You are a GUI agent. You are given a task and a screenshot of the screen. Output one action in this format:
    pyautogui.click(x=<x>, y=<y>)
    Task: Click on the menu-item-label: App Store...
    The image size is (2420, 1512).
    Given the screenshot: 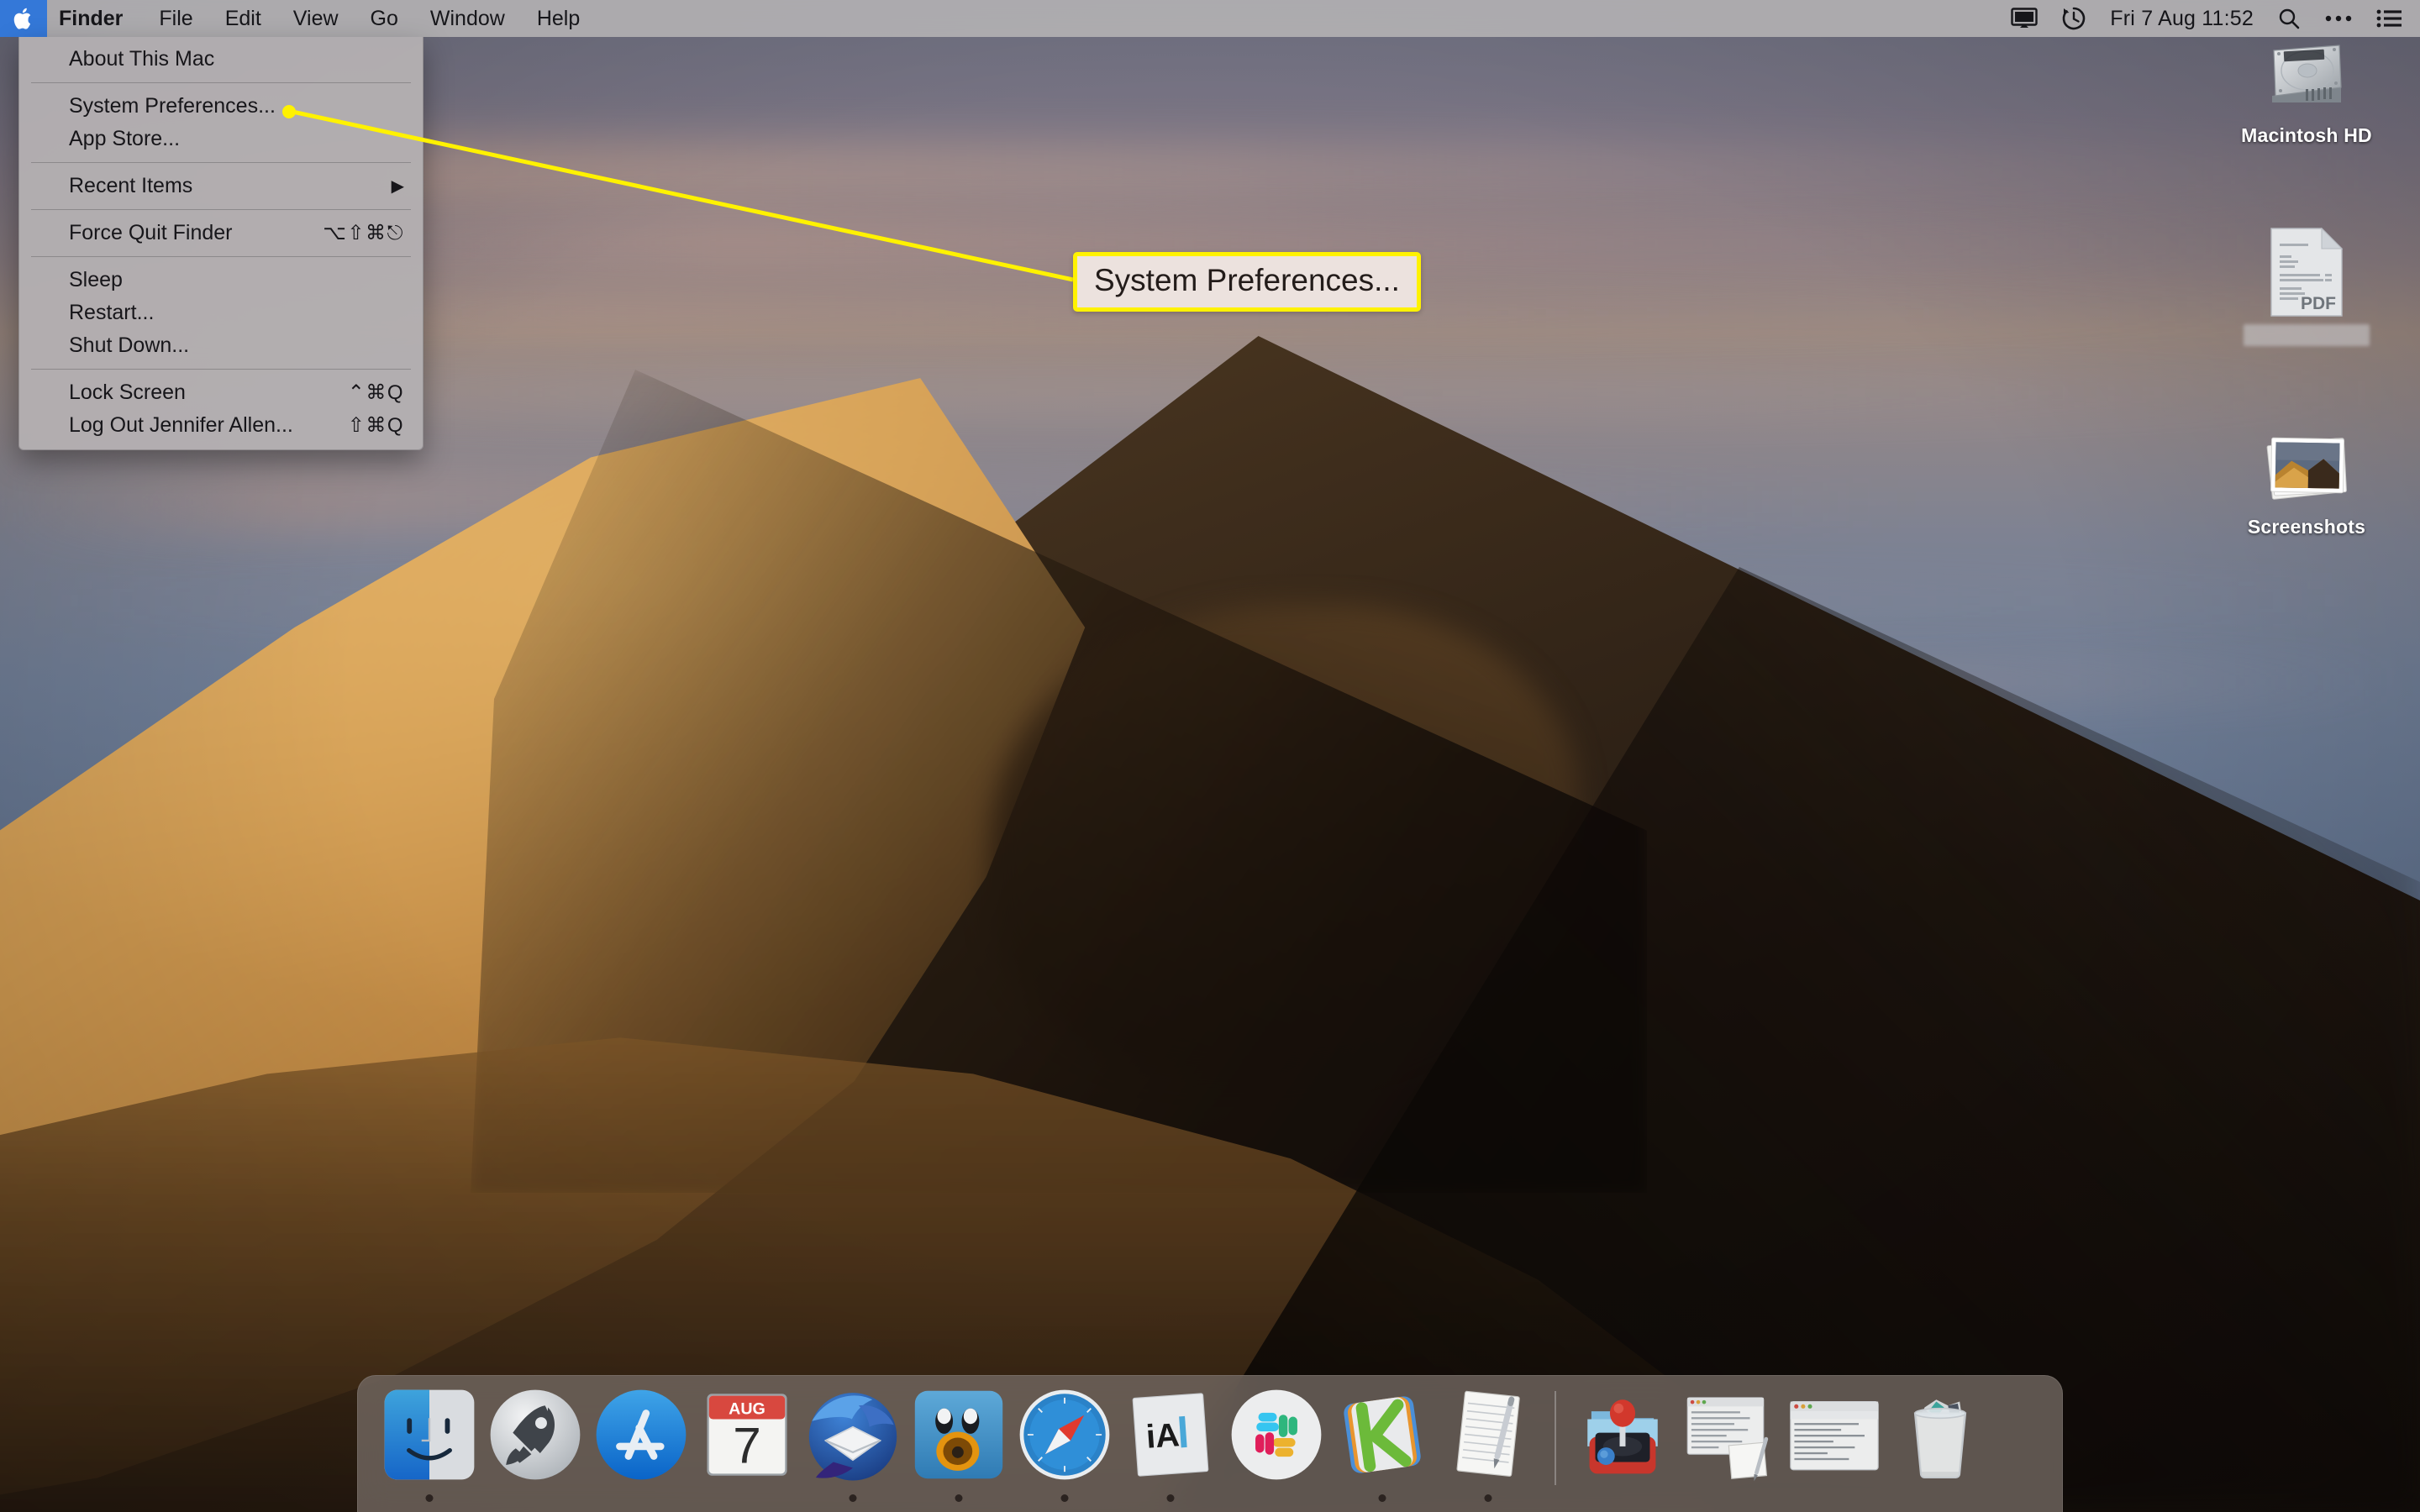 What is the action you would take?
    pyautogui.click(x=125, y=138)
    